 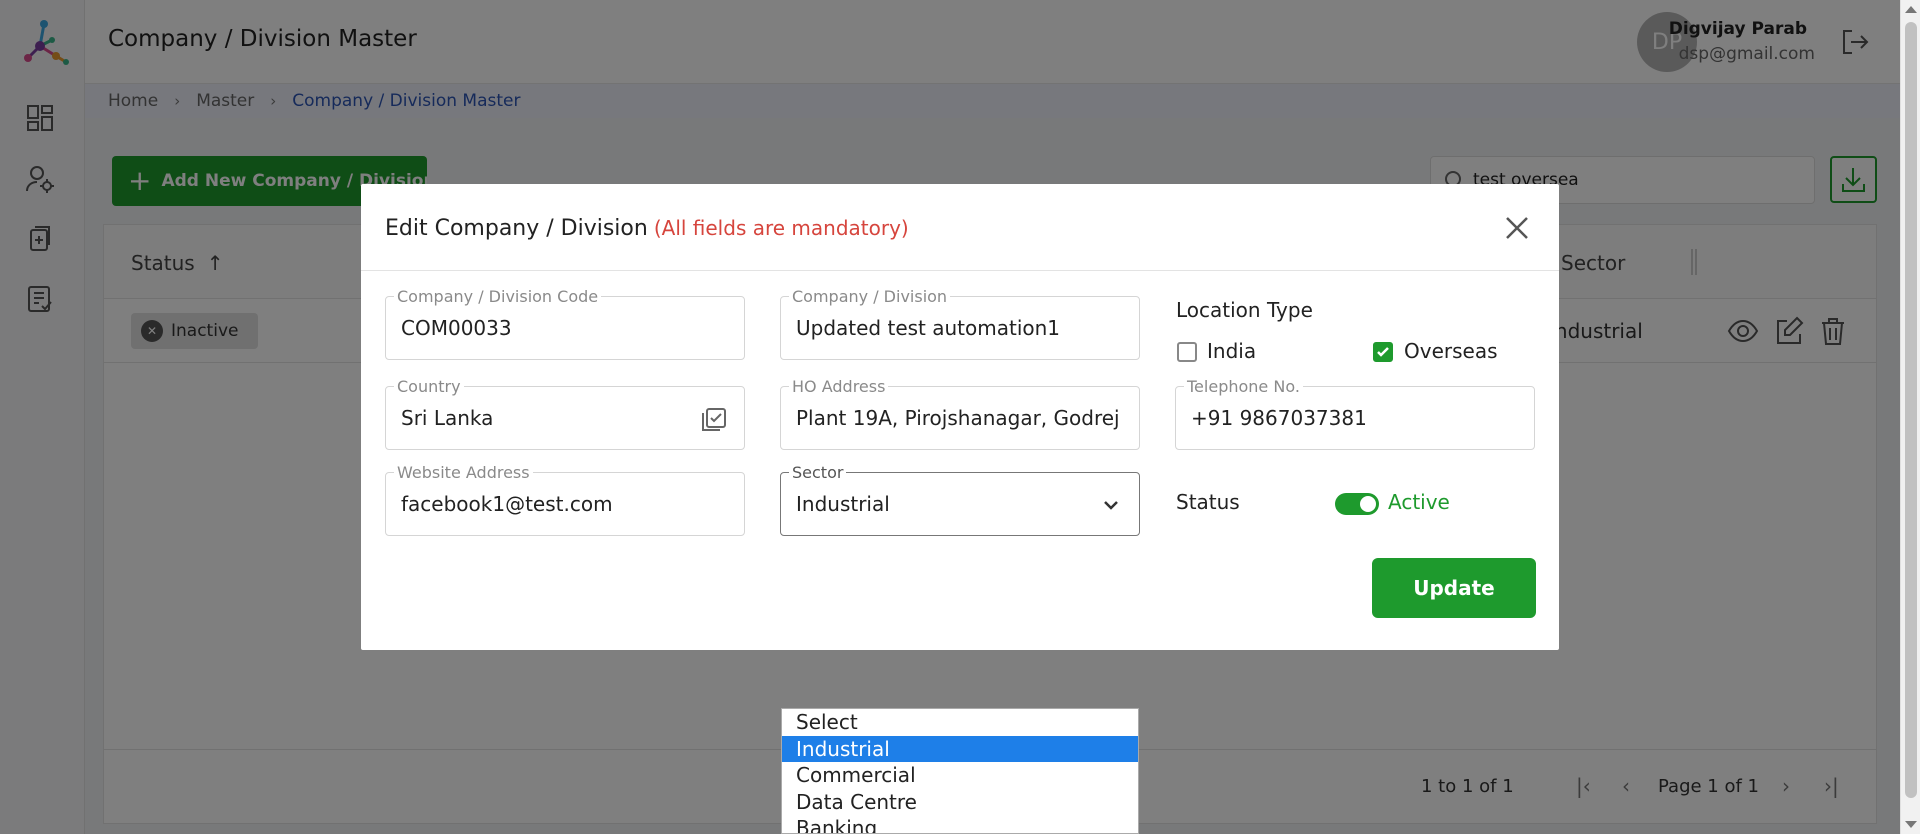 What do you see at coordinates (1517, 228) in the screenshot?
I see `close-icon` at bounding box center [1517, 228].